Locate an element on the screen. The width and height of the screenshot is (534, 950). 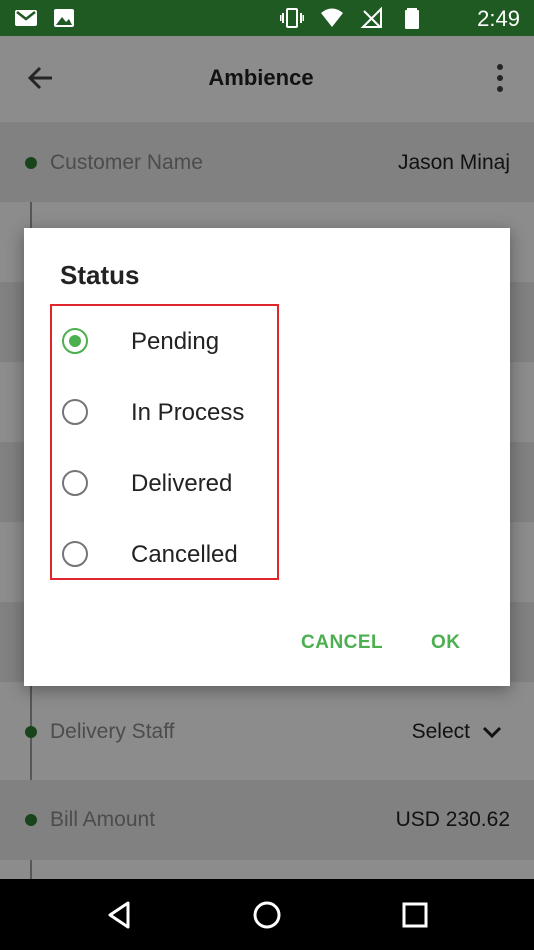
option-delivered: Delivered is located at coordinates (170, 485).